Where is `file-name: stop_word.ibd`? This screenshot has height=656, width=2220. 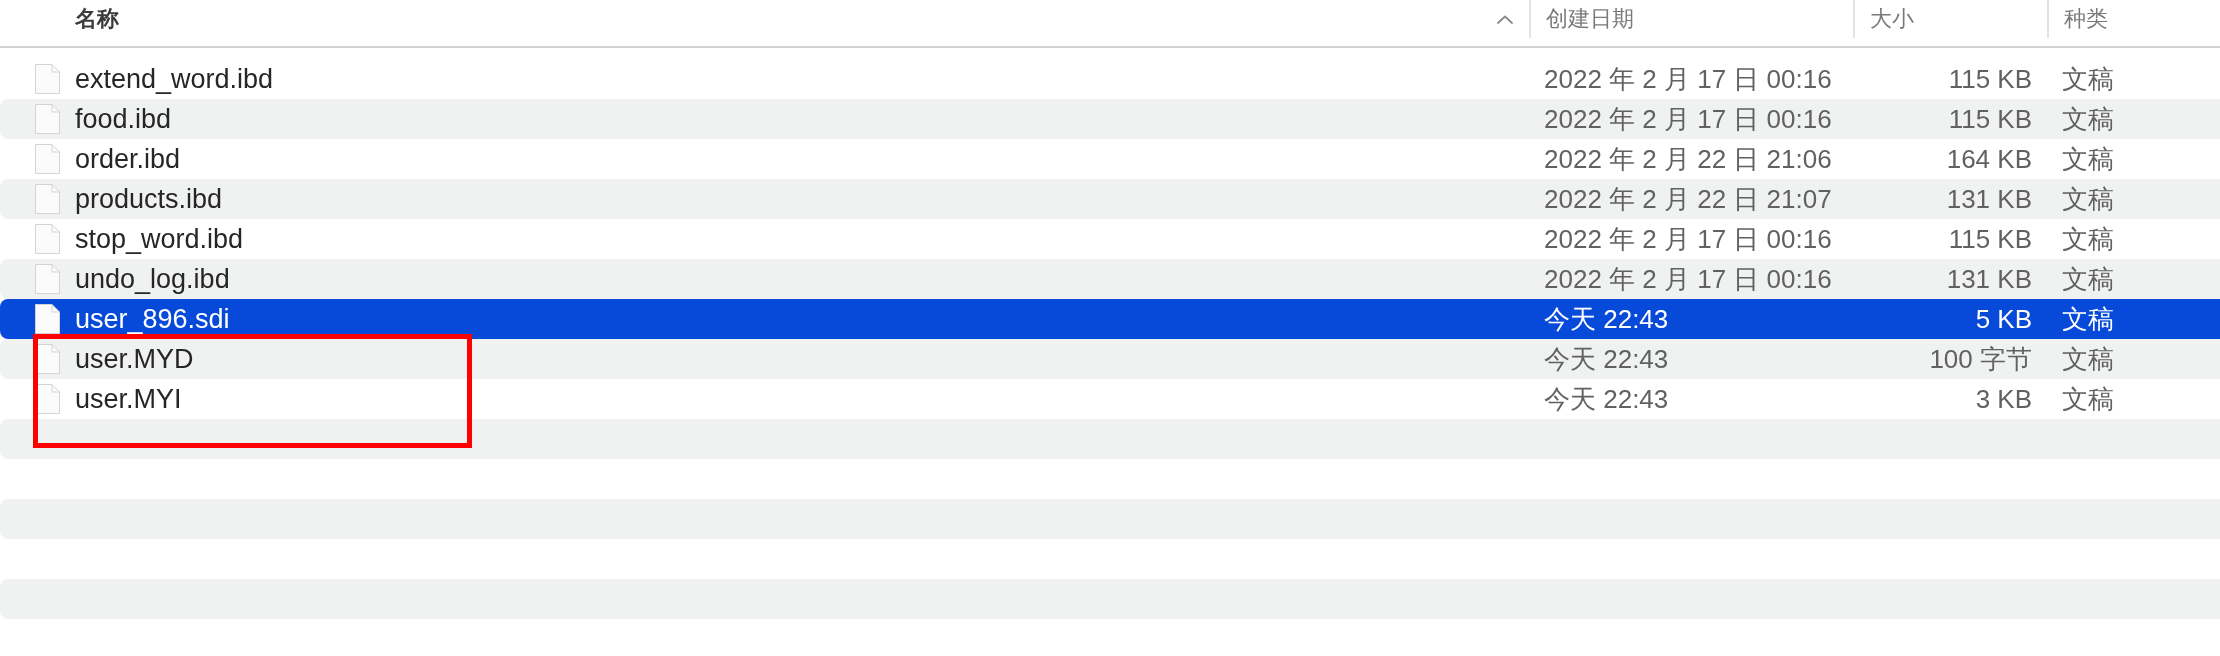
file-name: stop_word.ibd is located at coordinates (159, 239).